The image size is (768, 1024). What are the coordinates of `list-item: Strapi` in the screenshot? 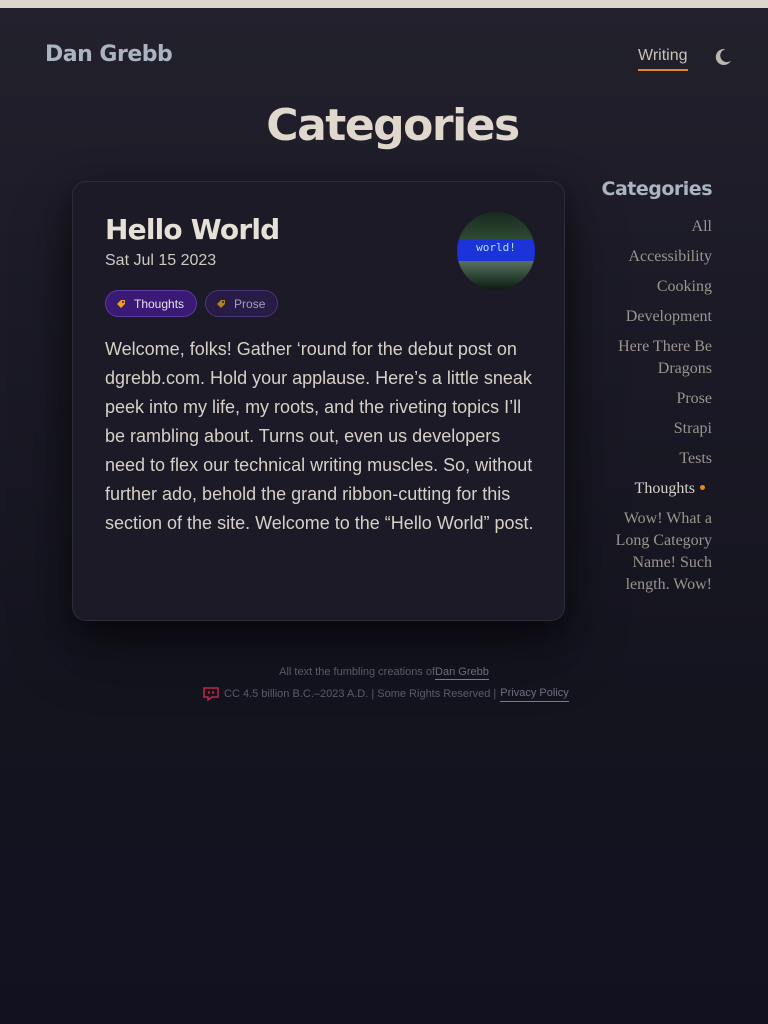 It's located at (654, 429).